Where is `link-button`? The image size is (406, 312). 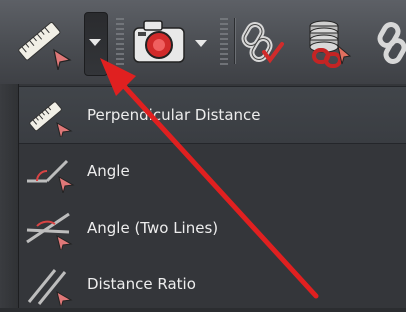
link-button is located at coordinates (389, 44).